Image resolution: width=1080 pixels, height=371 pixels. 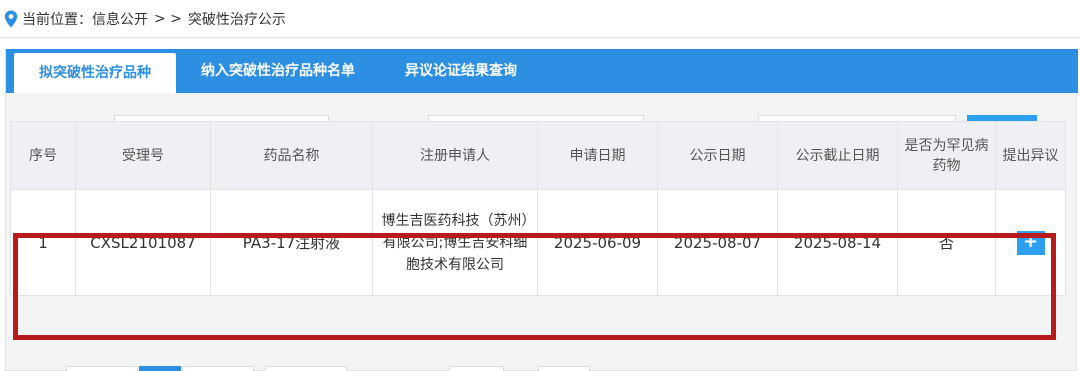 What do you see at coordinates (43, 155) in the screenshot?
I see `header-index: 序号` at bounding box center [43, 155].